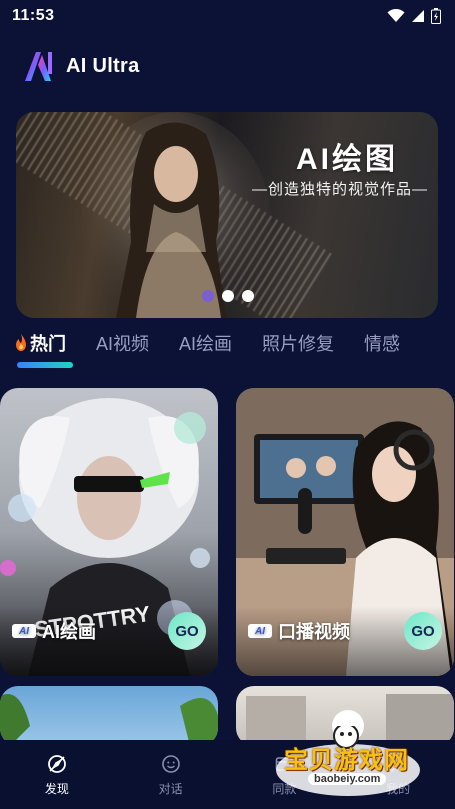 The width and height of the screenshot is (455, 809). I want to click on category-tabs: 热门 AI视频 AI绘画 照片修复 情感, so click(234, 350).